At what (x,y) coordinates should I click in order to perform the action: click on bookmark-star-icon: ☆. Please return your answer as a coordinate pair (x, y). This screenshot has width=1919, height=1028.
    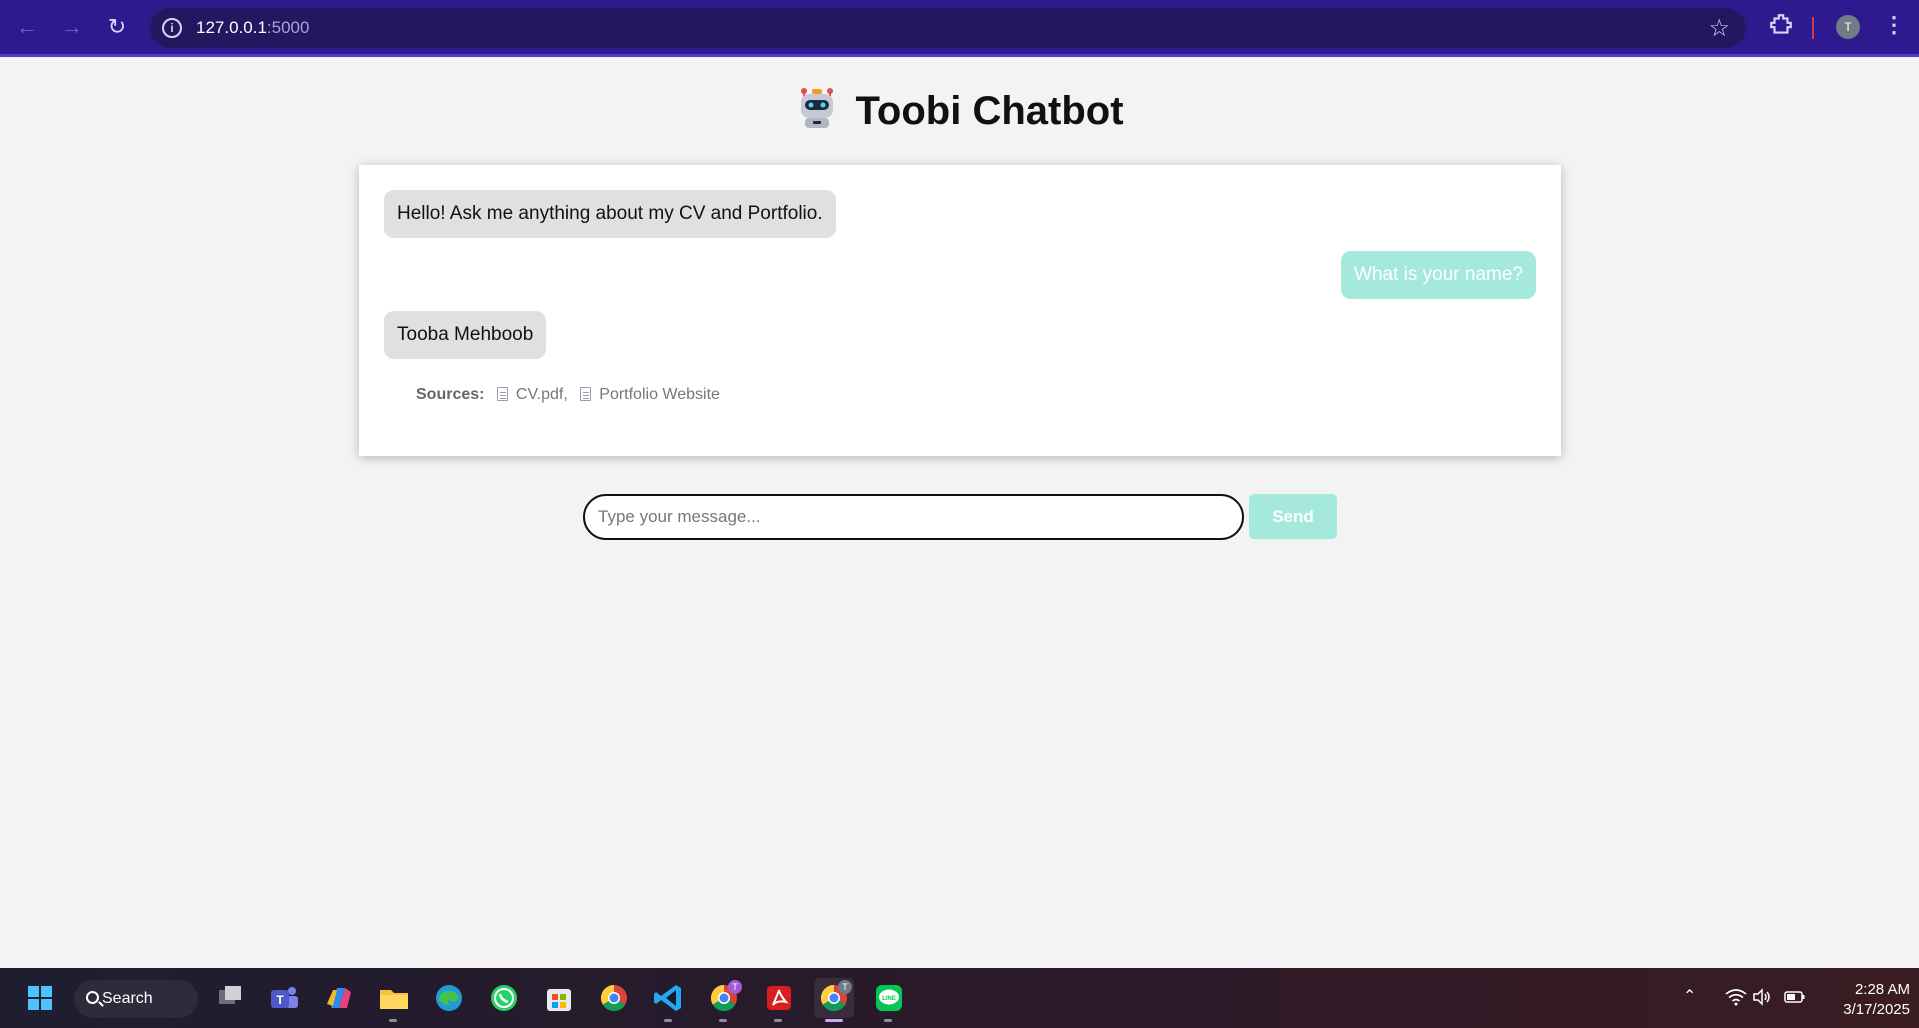
    Looking at the image, I should click on (1719, 28).